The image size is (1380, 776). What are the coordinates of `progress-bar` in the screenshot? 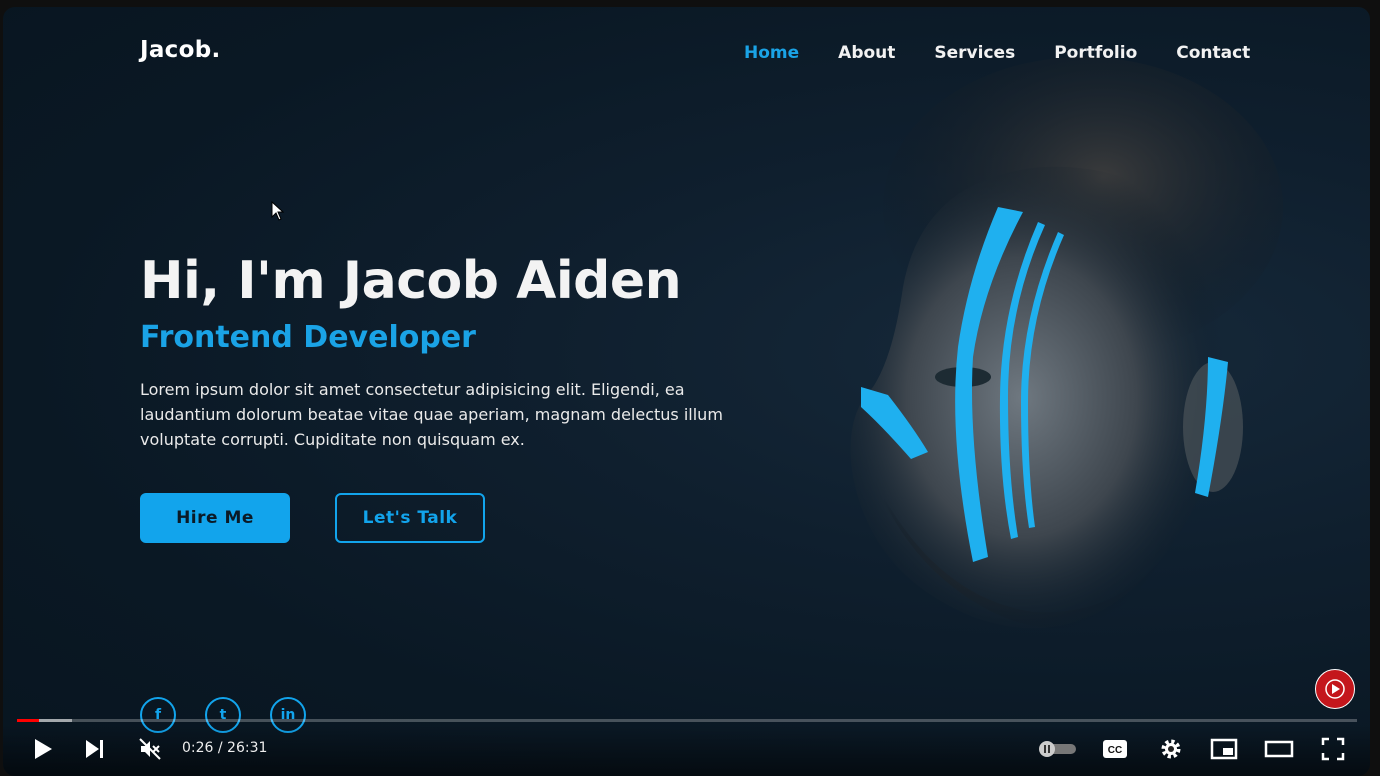 It's located at (687, 720).